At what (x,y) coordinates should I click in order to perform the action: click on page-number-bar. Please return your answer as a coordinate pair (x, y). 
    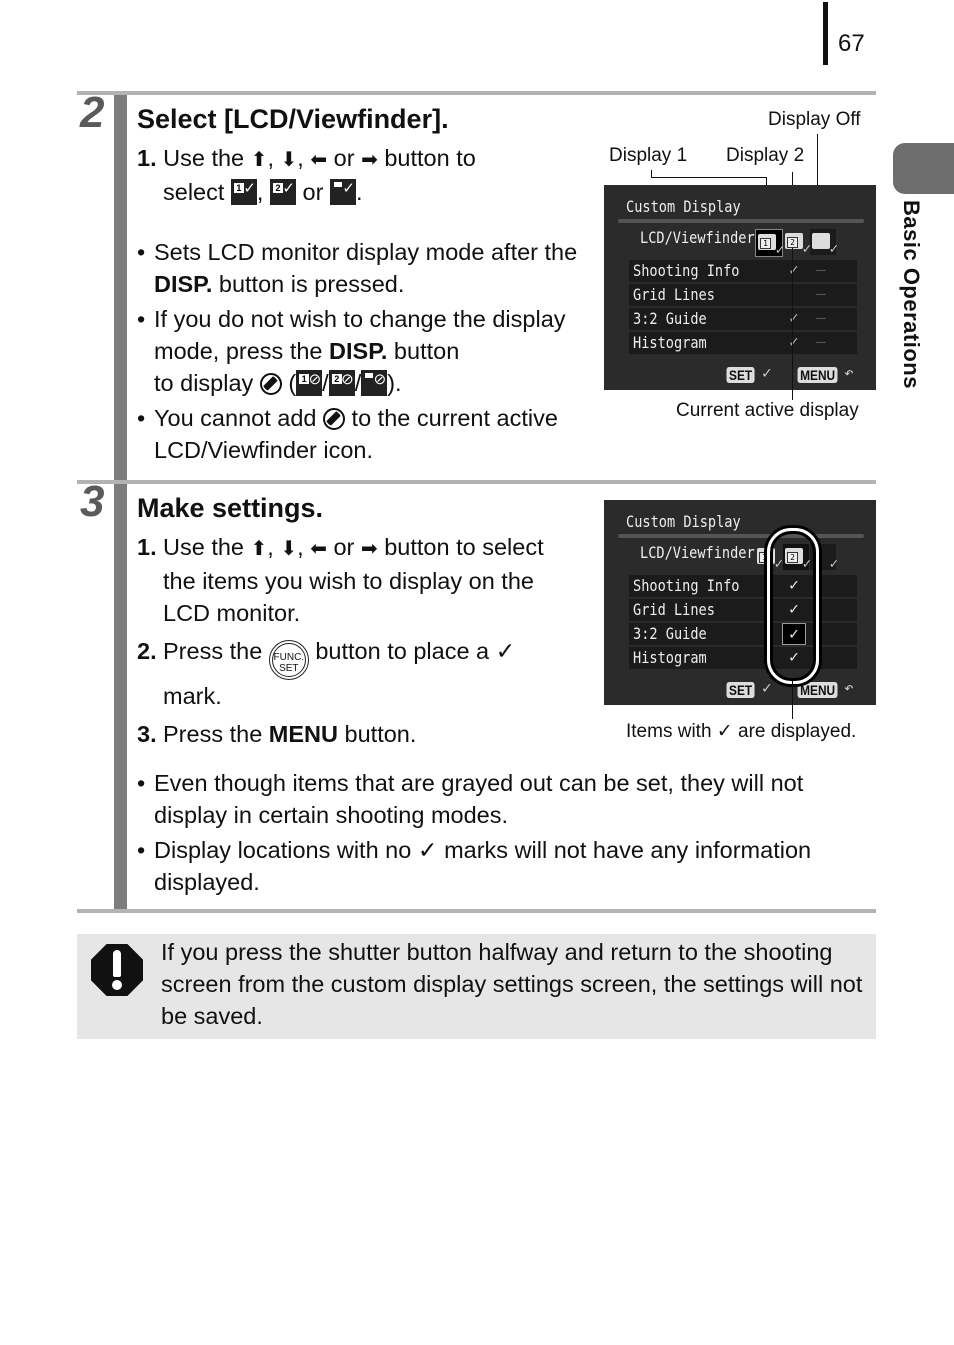
    Looking at the image, I should click on (825, 33).